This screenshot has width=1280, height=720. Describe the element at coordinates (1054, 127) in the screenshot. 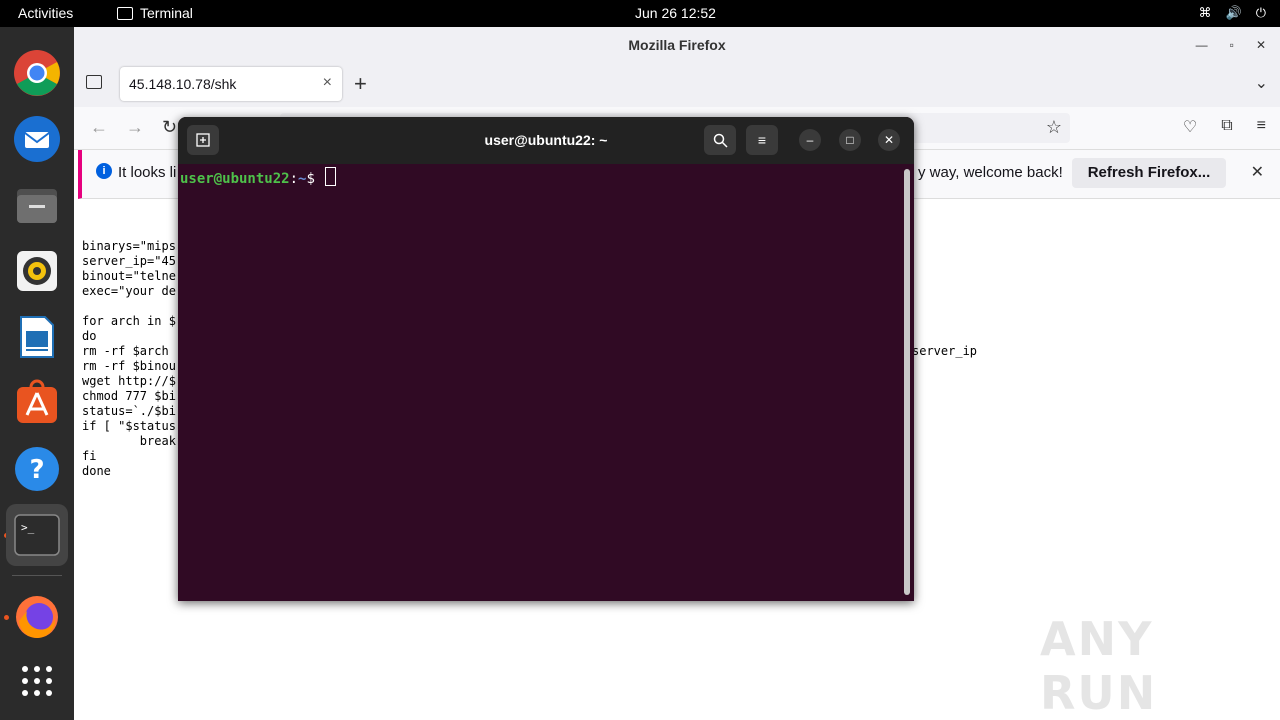

I see `bookmark-star-icon: ☆` at that location.